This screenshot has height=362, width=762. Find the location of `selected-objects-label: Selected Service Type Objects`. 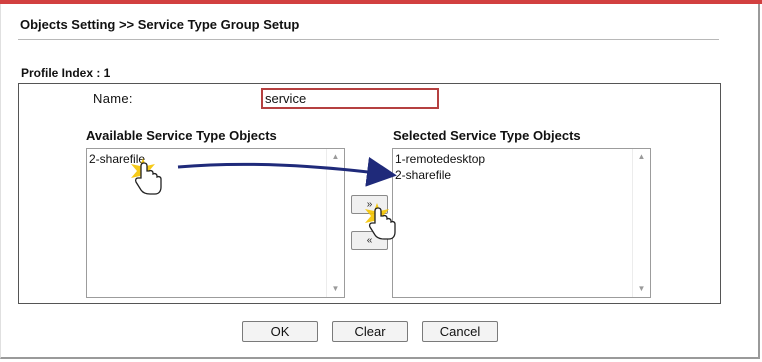

selected-objects-label: Selected Service Type Objects is located at coordinates (487, 135).